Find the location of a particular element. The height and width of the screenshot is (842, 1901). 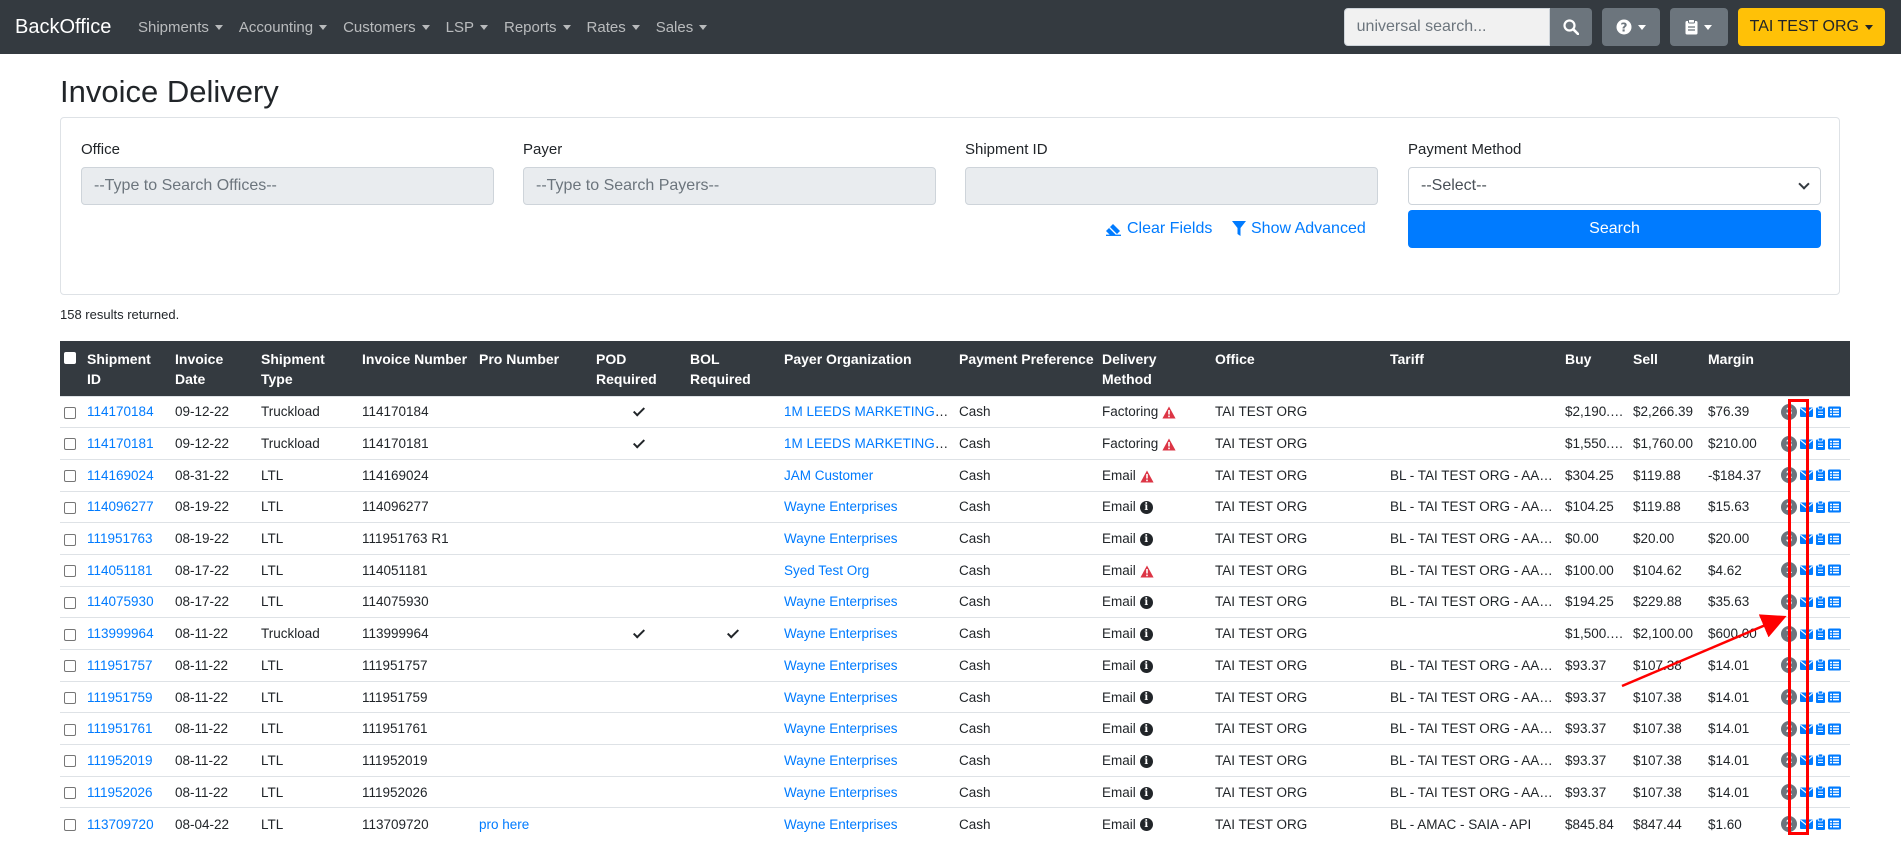

col-header-margin: Margin is located at coordinates (1740, 368).